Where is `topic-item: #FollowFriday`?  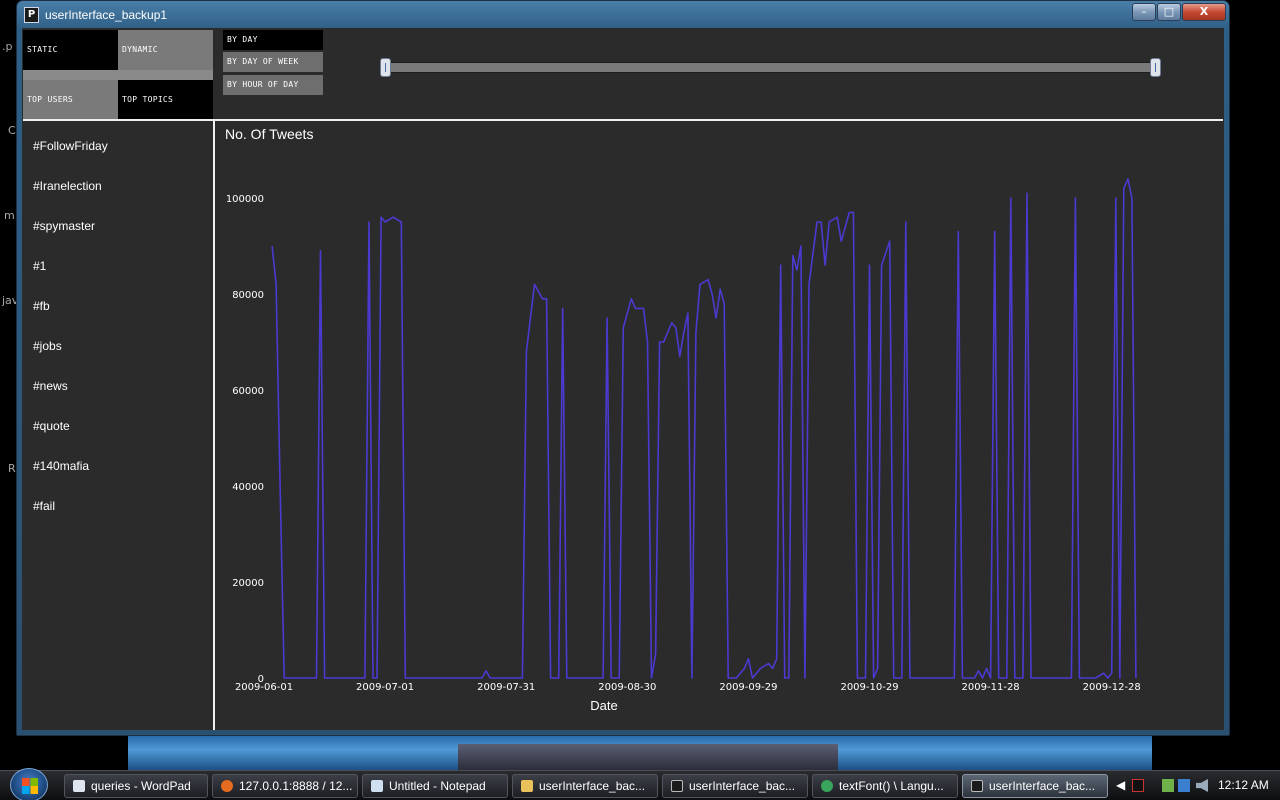 topic-item: #FollowFriday is located at coordinates (70, 149).